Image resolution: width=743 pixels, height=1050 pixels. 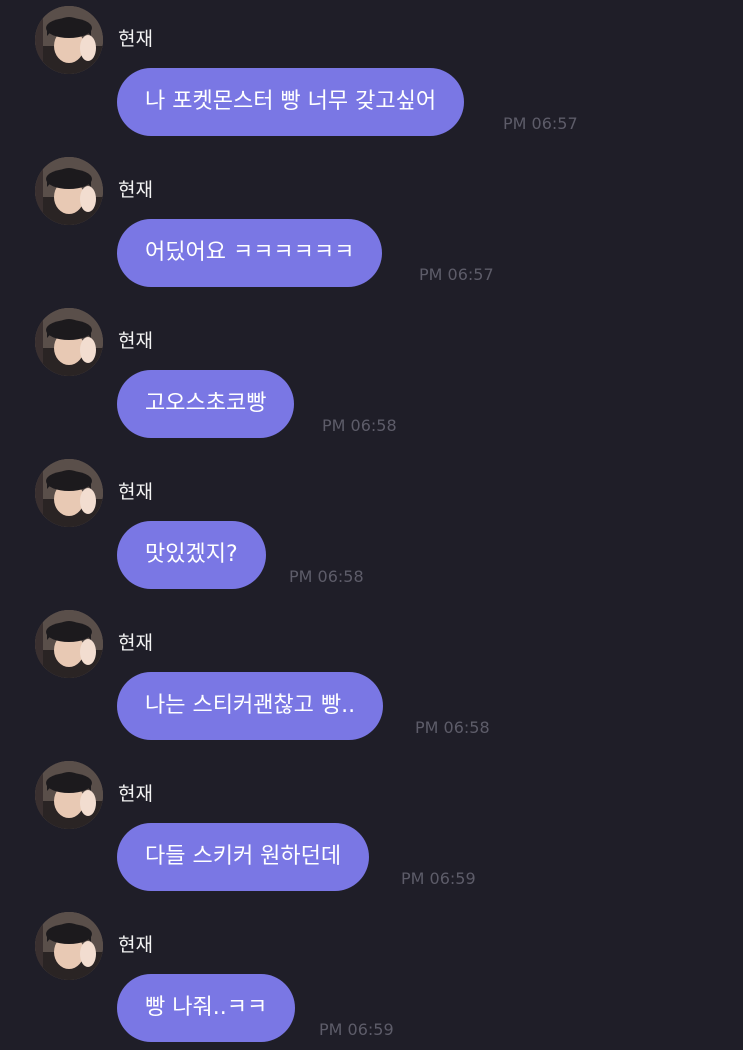 I want to click on message-row: 현재 어딨어요 ㅋㅋㅋㅋㅋㅋ PM 06:57, so click(x=371, y=226).